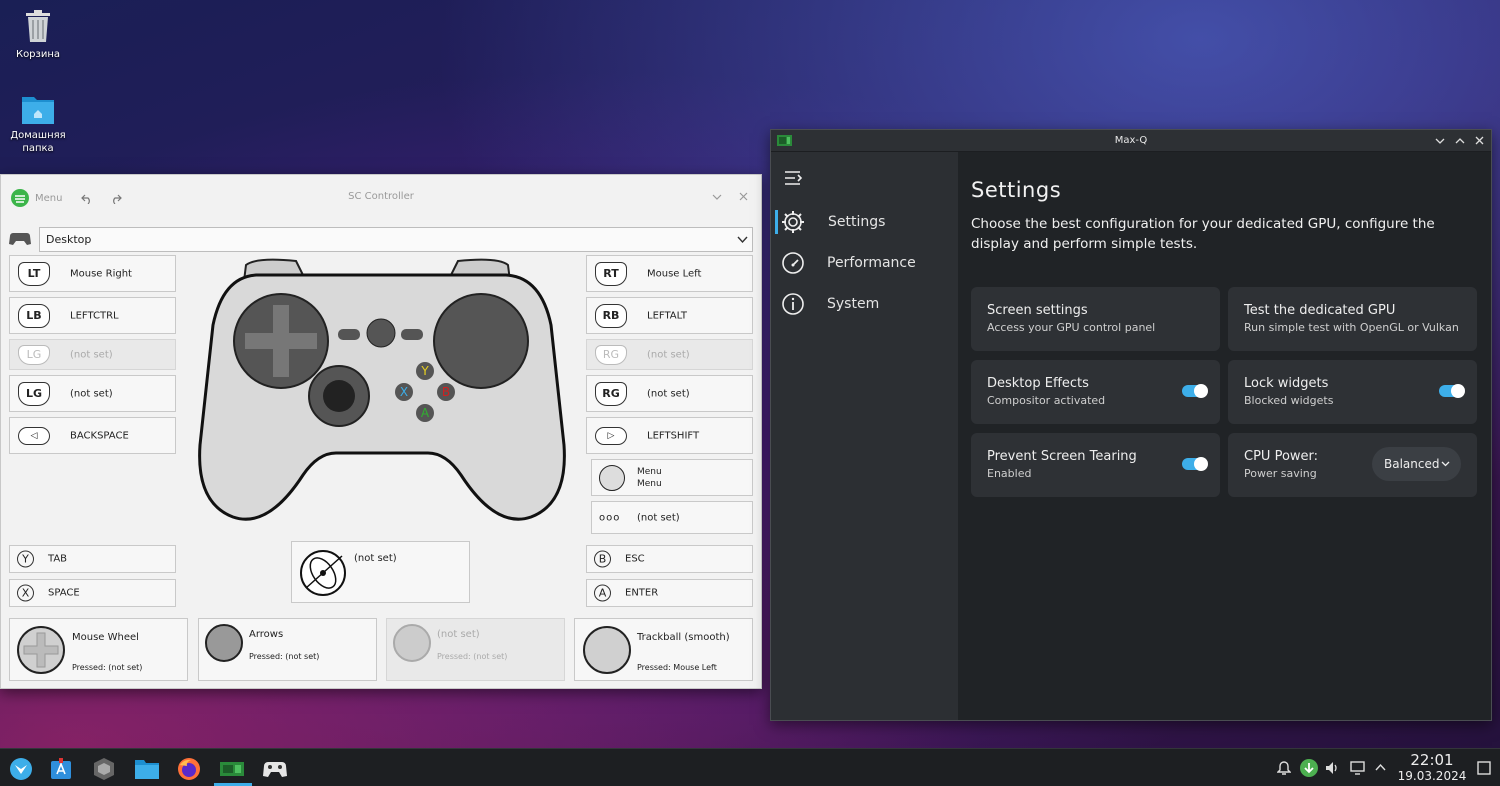 This screenshot has width=1500, height=786. What do you see at coordinates (92, 435) in the screenshot?
I see `back-binding-button: ◁ BACKSPACE` at bounding box center [92, 435].